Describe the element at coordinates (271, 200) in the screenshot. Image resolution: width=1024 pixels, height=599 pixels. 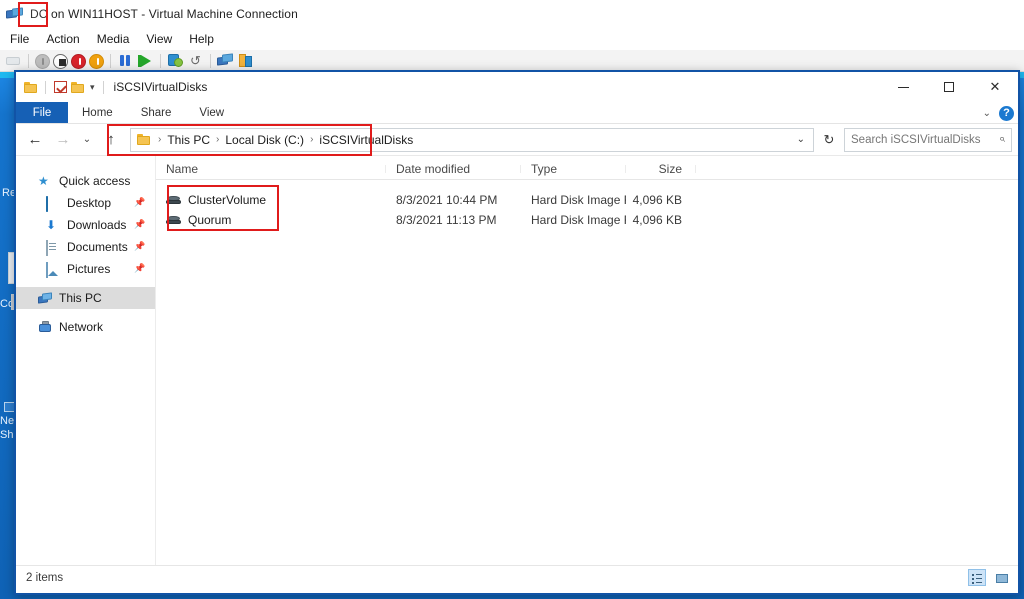
I see `file-name-cell: ClusterVolume` at that location.